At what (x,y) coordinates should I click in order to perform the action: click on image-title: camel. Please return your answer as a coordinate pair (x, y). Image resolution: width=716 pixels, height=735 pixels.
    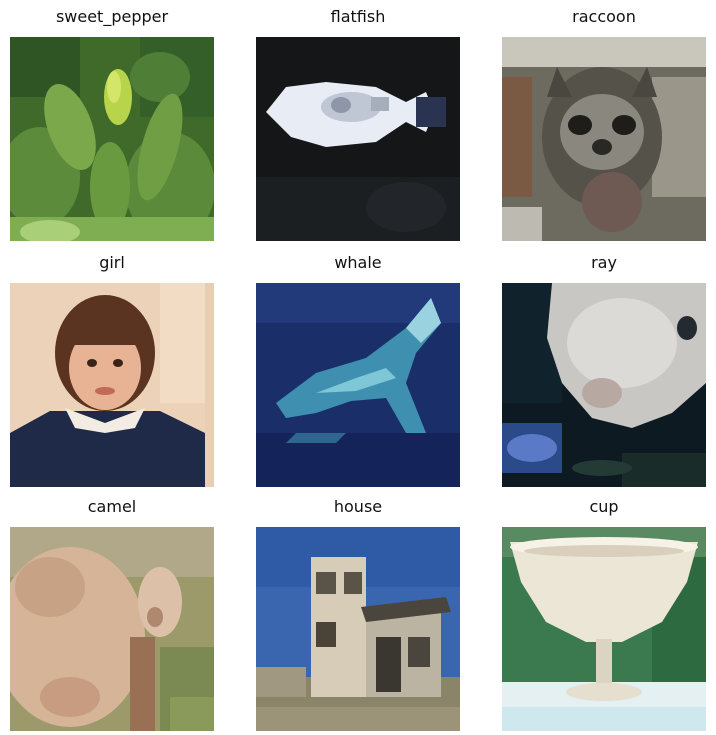
    Looking at the image, I should click on (112, 506).